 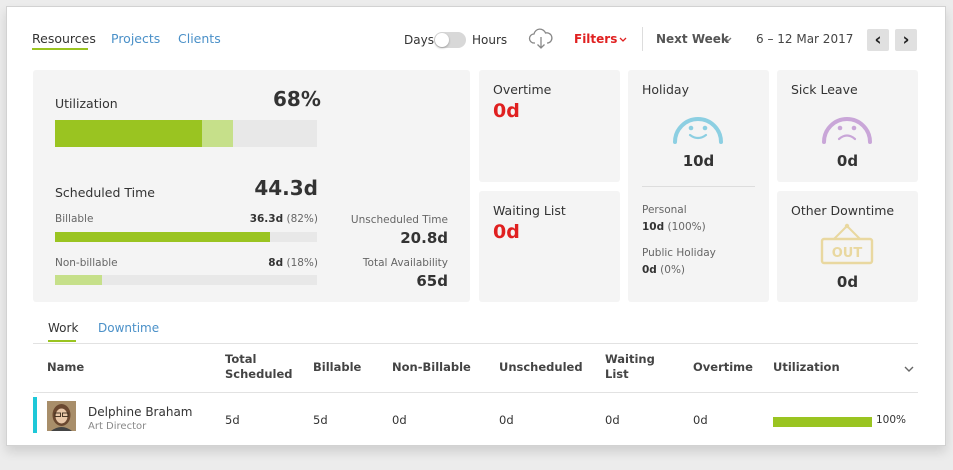 What do you see at coordinates (320, 420) in the screenshot?
I see `row-billable: 5d` at bounding box center [320, 420].